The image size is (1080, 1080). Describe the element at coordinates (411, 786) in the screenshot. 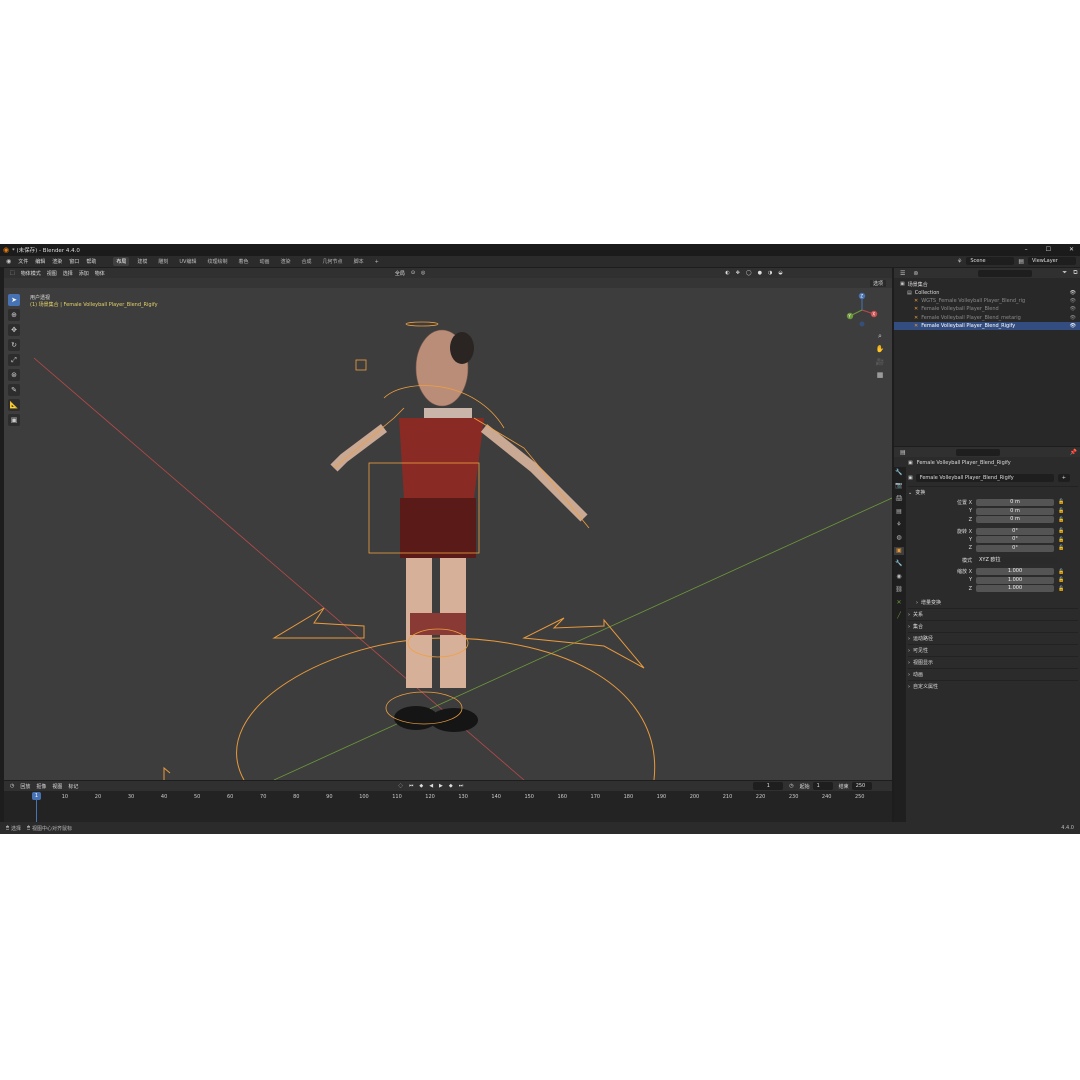

I see `jump-start-icon: ⏮` at that location.